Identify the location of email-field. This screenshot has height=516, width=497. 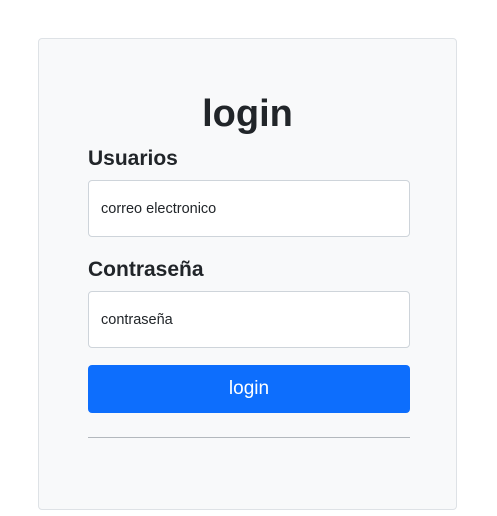
(249, 208).